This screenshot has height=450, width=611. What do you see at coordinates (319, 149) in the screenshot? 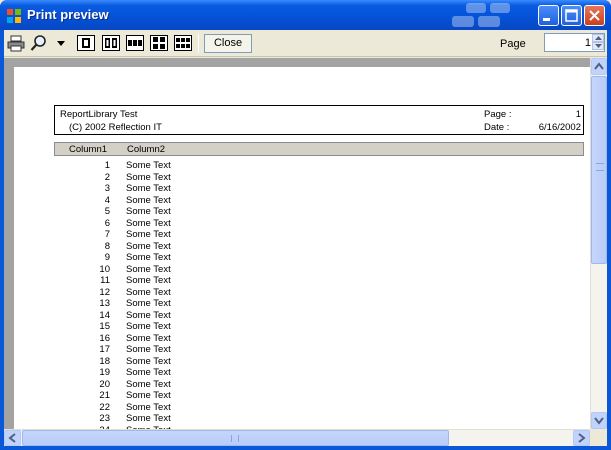
I see `column-header-row: Column1 Column2` at bounding box center [319, 149].